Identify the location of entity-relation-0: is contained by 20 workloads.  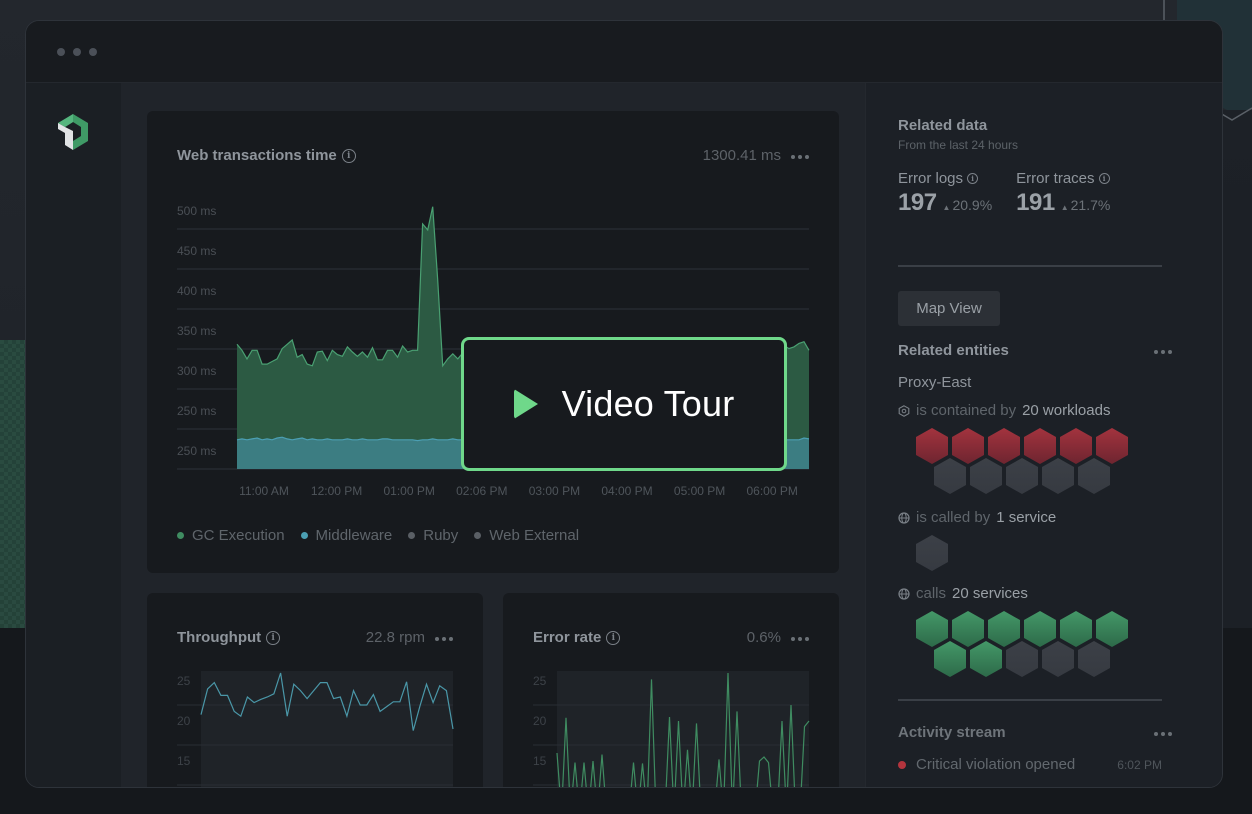
(1030, 410).